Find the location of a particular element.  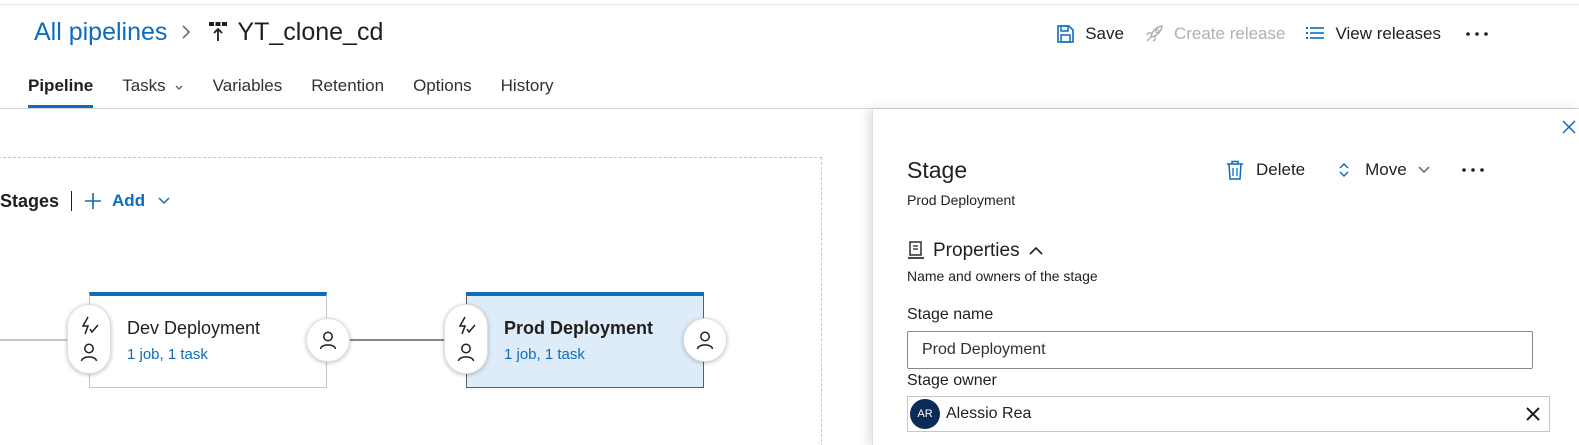

properties-section-toggle: Properties is located at coordinates (975, 251).